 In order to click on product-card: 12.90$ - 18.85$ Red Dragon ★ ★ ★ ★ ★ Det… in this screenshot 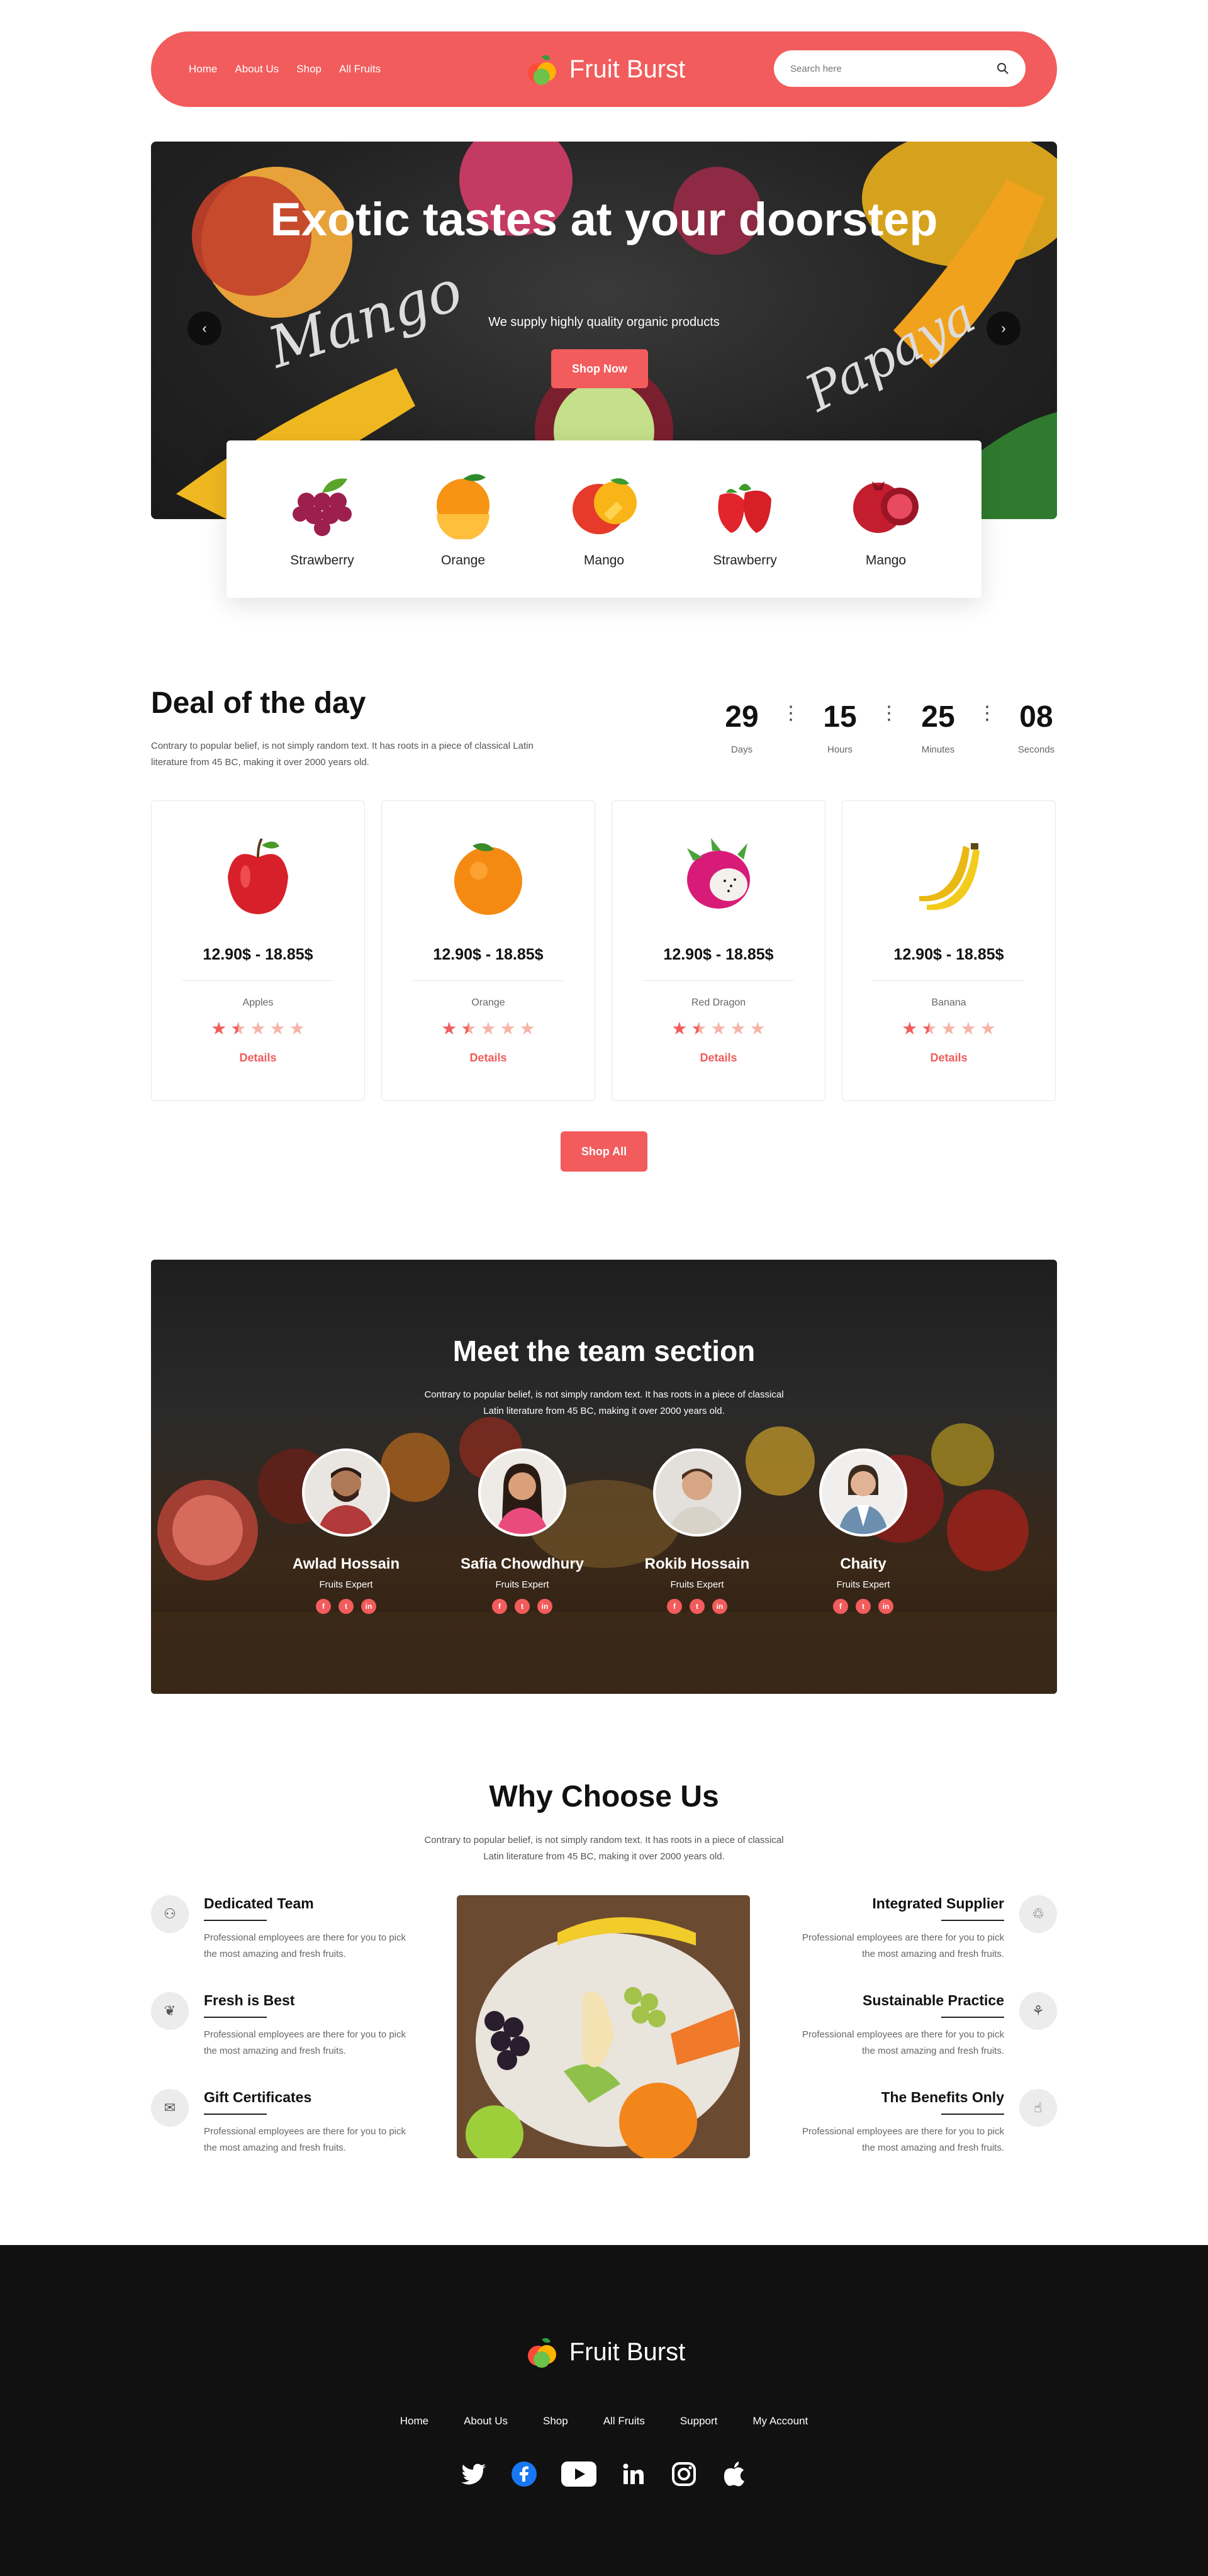, I will do `click(718, 950)`.